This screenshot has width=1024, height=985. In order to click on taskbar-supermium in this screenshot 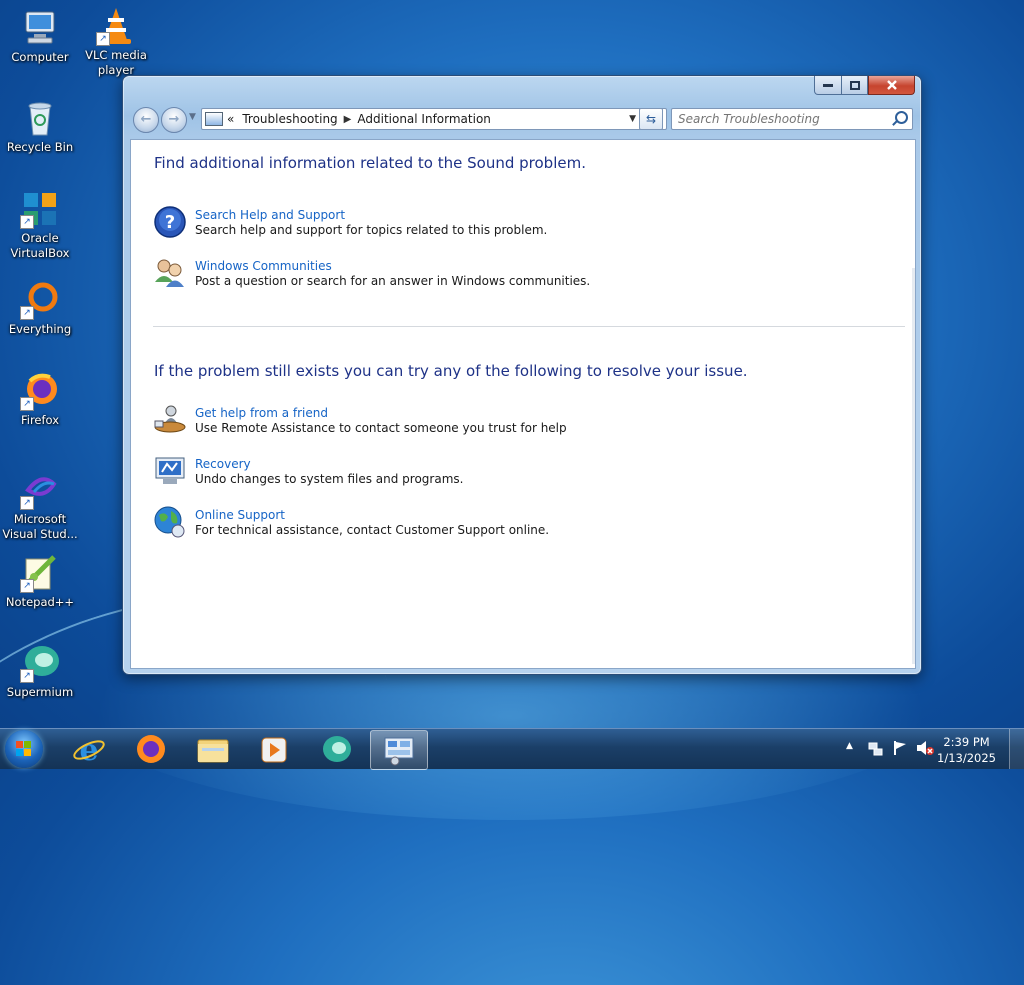, I will do `click(337, 749)`.